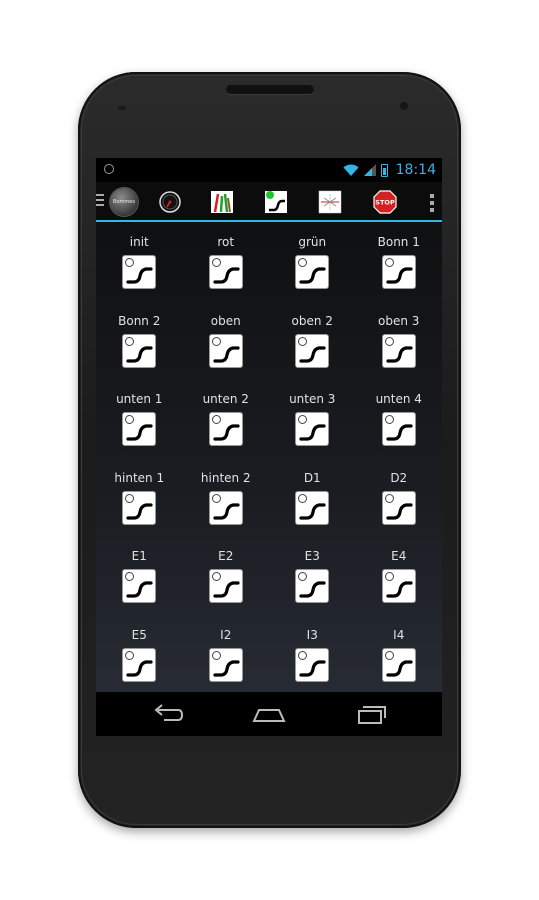  I want to click on switch-item-20: E4, so click(399, 581).